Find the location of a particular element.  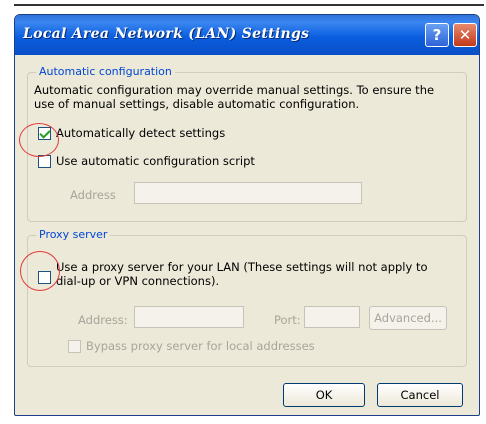

proxy-address-label: Address: is located at coordinates (103, 320).